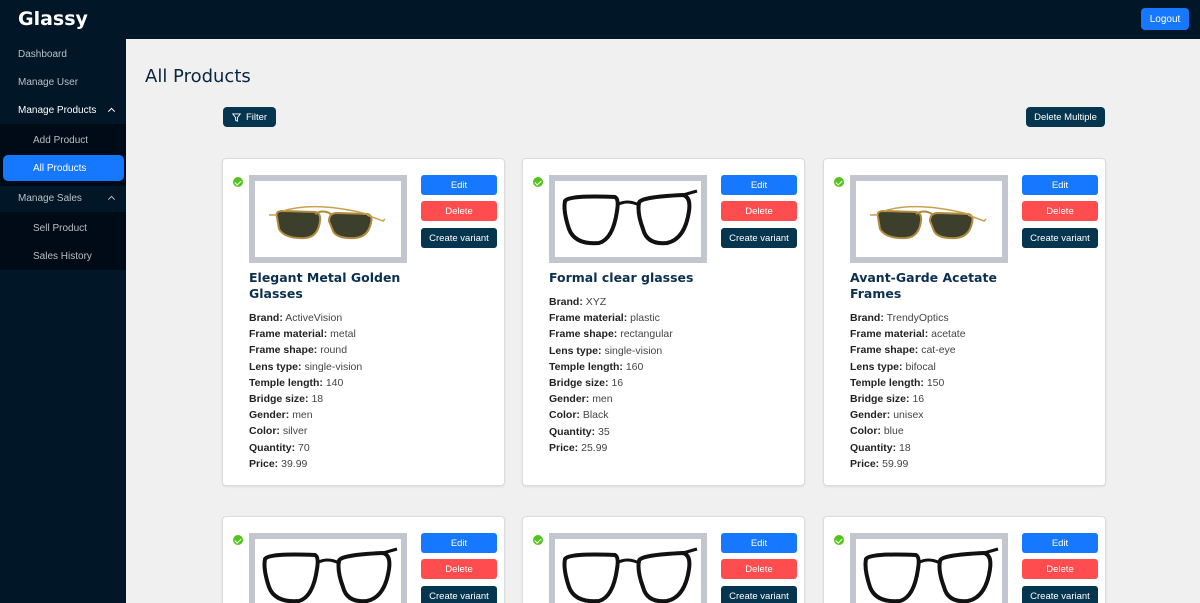  I want to click on attr-lens-type: Lens type: bifocal, so click(908, 367).